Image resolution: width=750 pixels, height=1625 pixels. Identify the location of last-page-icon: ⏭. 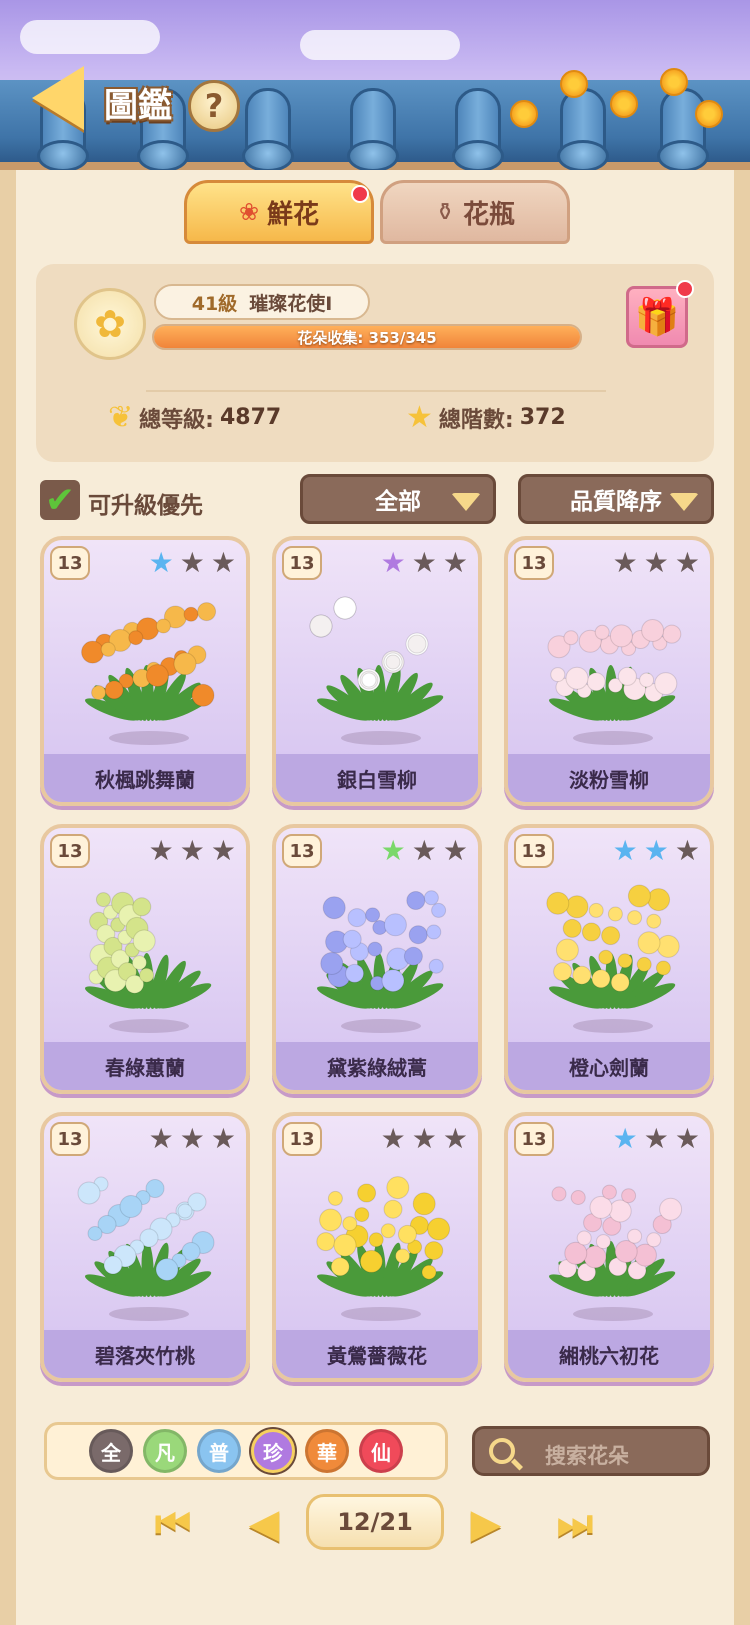
(575, 1524).